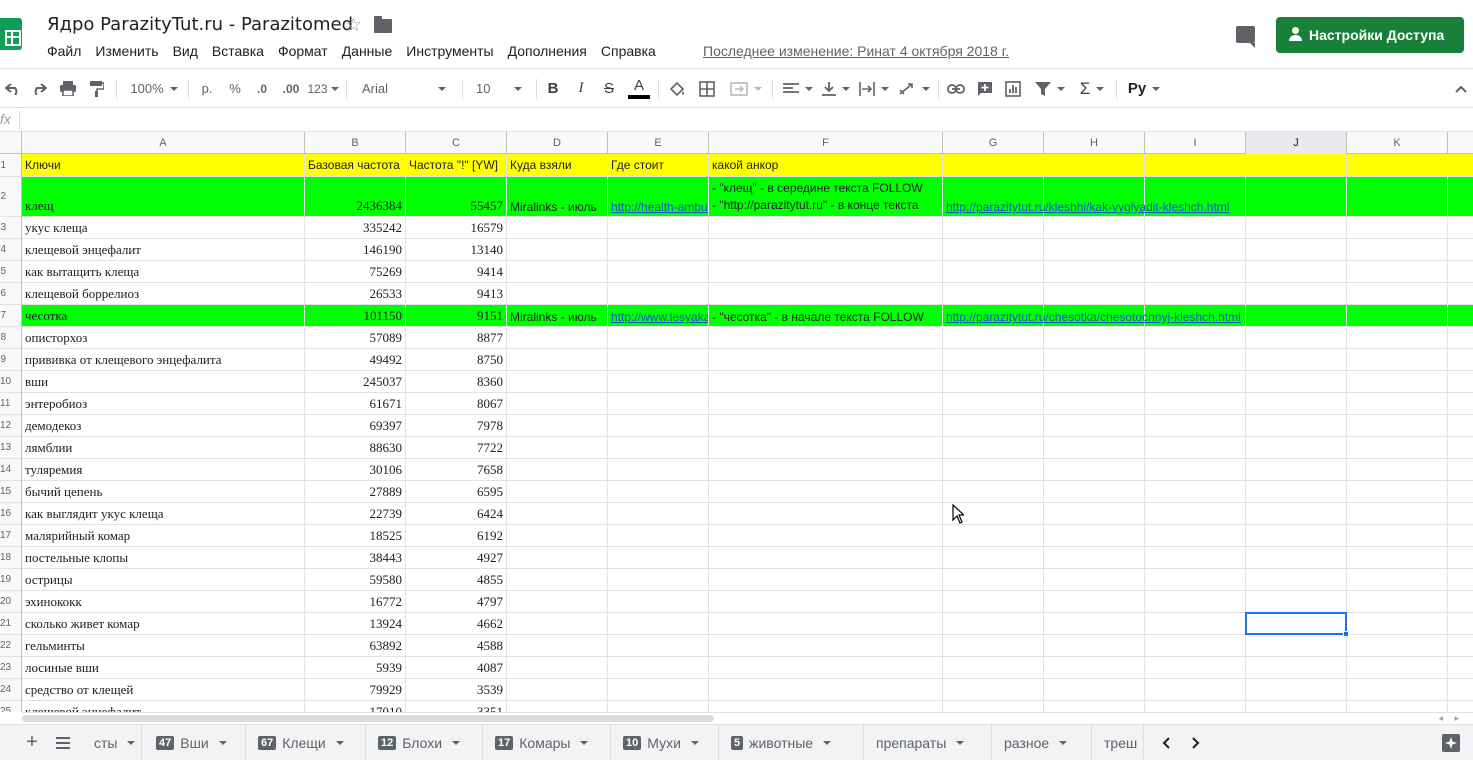 Image resolution: width=1473 pixels, height=760 pixels. Describe the element at coordinates (163, 706) in the screenshot. I see `cell-a: клещевой энцефалит` at that location.